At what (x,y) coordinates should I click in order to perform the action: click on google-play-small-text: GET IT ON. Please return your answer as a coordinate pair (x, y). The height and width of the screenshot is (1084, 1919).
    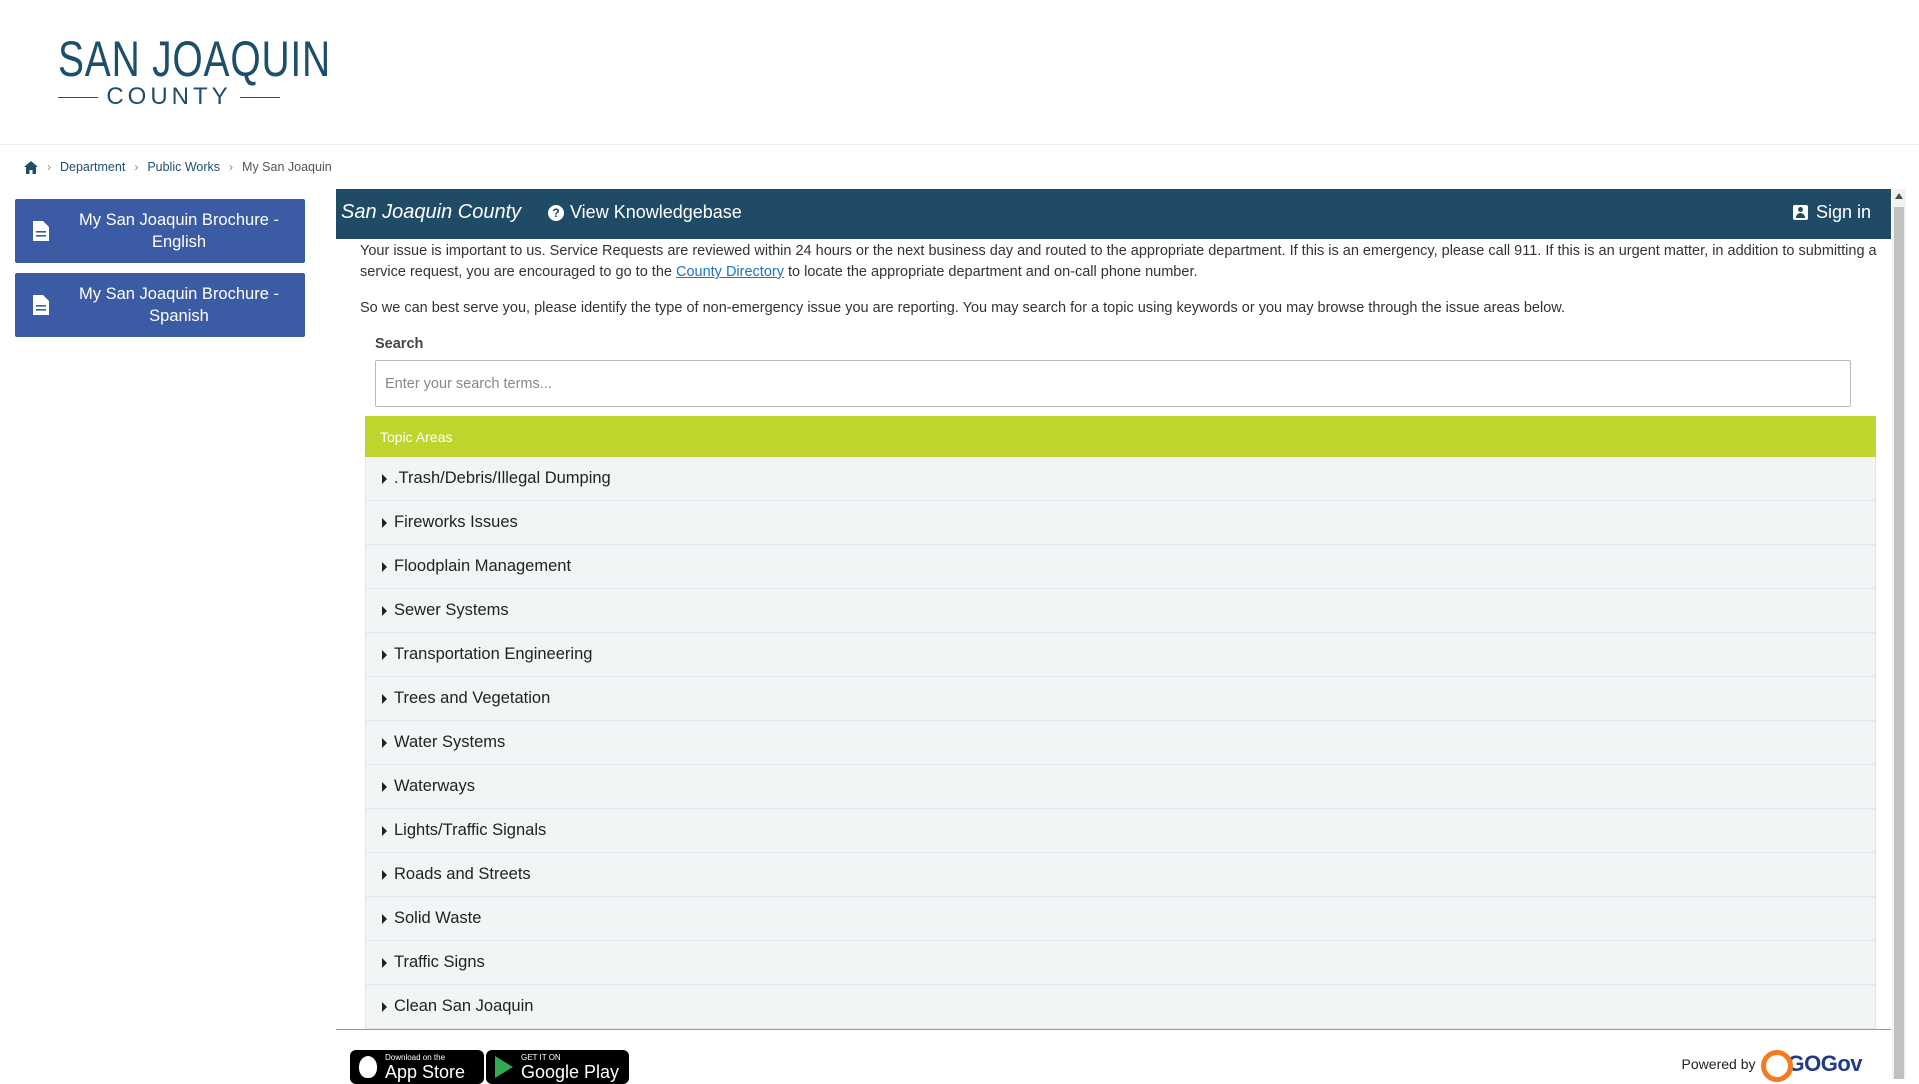
    Looking at the image, I should click on (541, 1057).